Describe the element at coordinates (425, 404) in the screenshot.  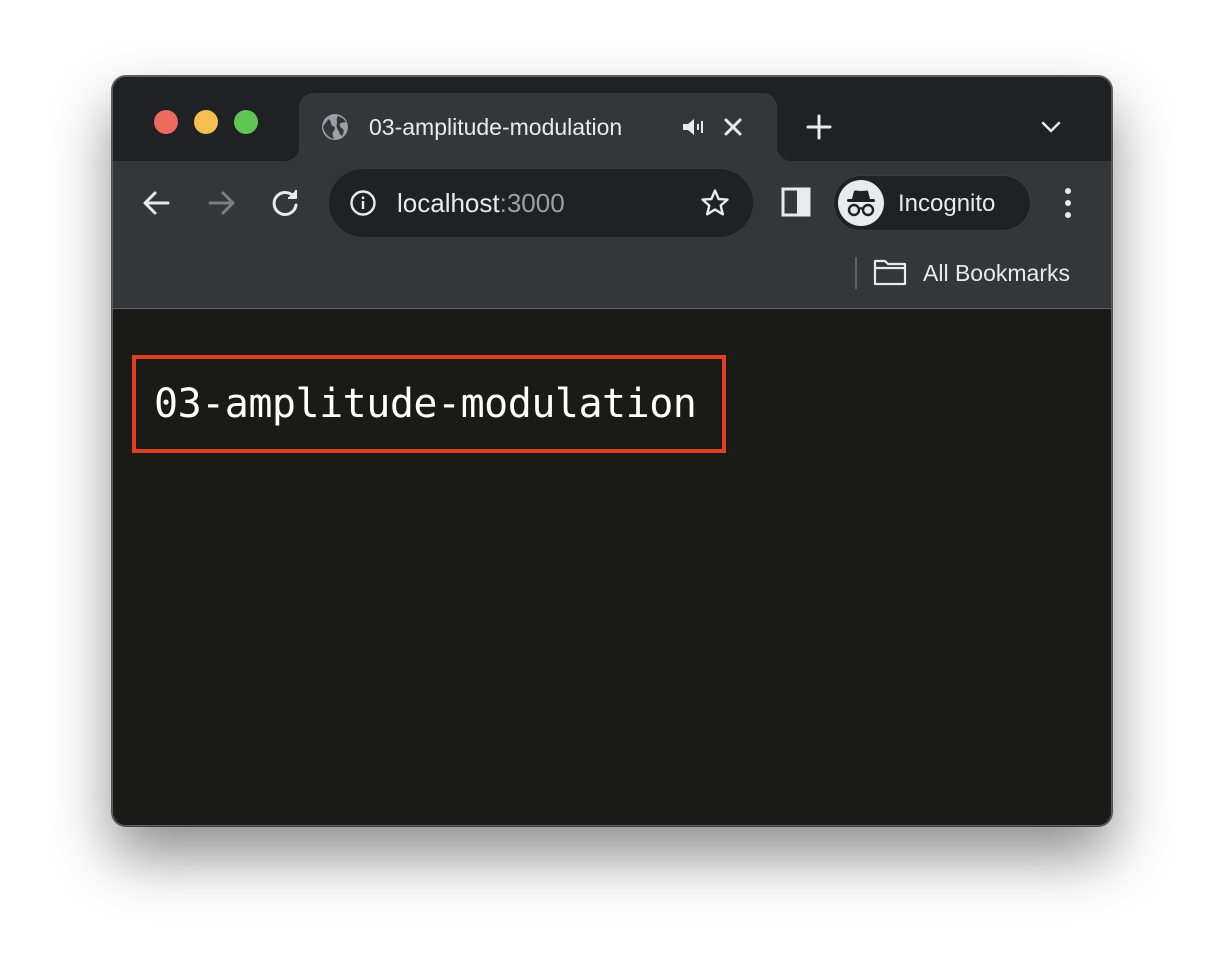
I see `page-title: 03-amplitude-modulation` at that location.